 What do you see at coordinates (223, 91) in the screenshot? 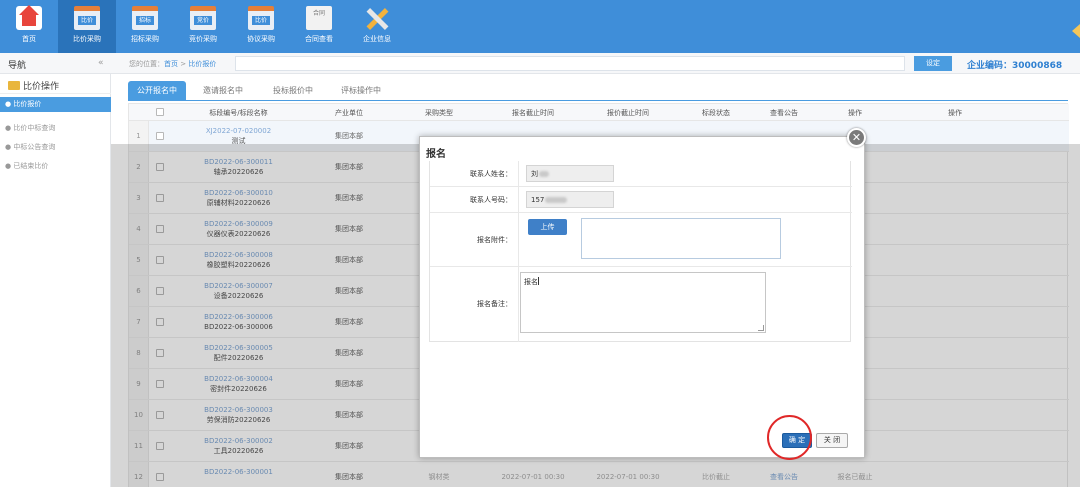
I see `tab-invited-registration: 邀请报名中` at bounding box center [223, 91].